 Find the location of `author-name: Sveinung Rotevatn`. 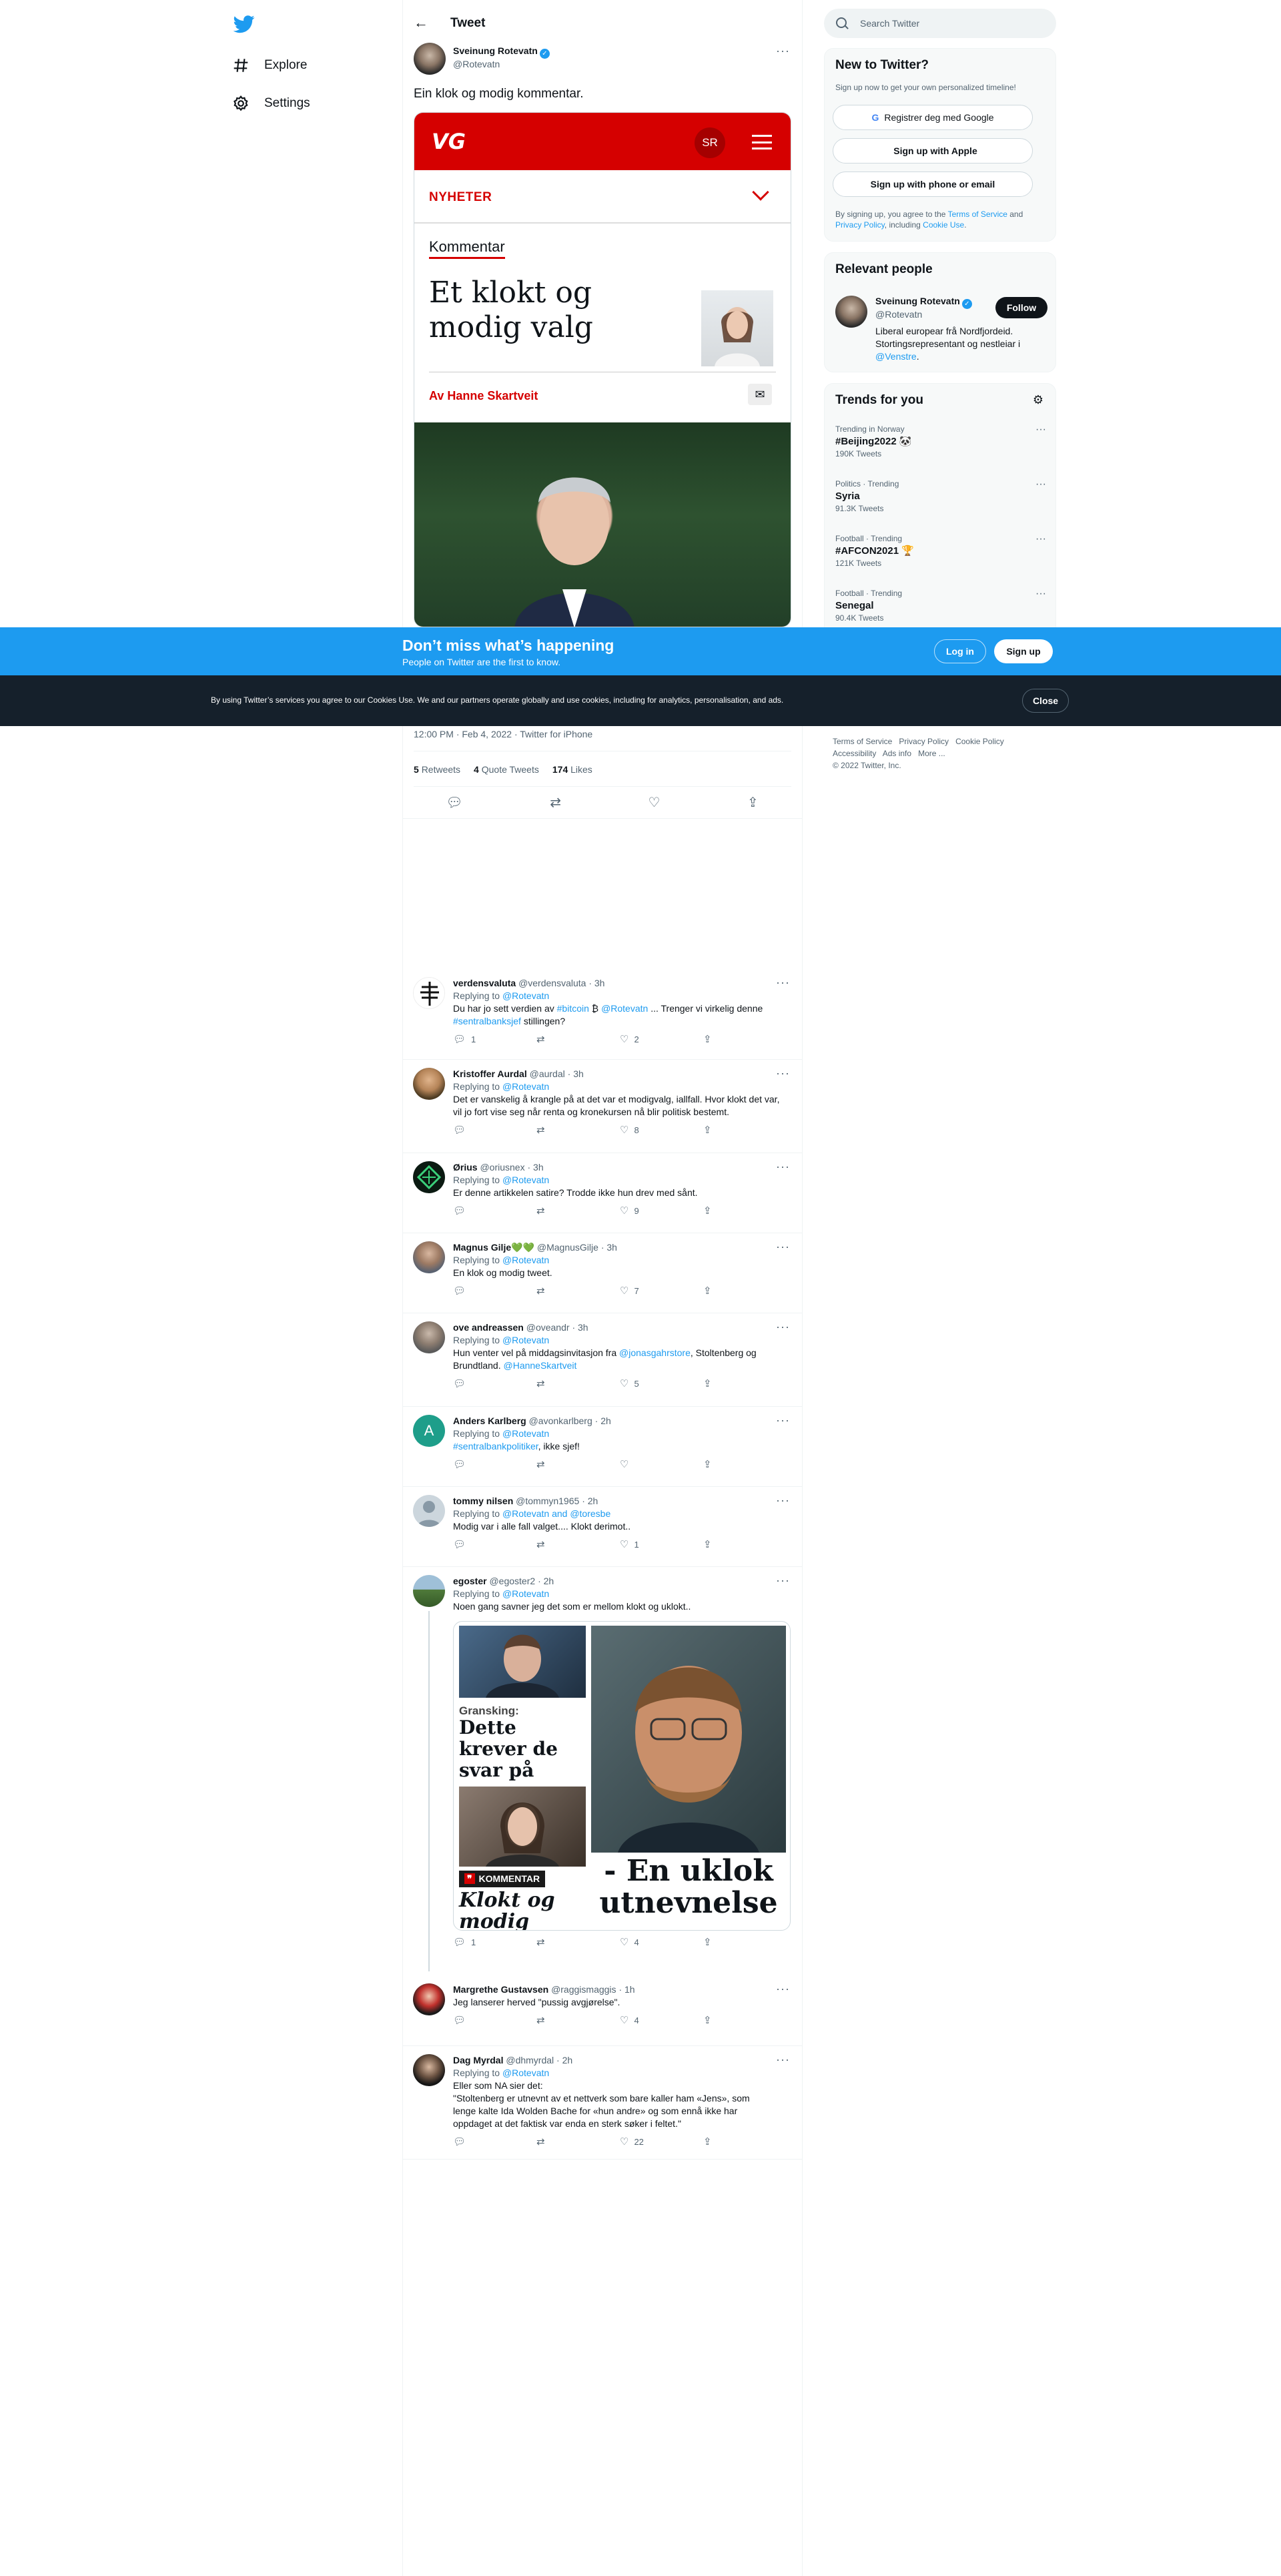

author-name: Sveinung Rotevatn is located at coordinates (496, 50).